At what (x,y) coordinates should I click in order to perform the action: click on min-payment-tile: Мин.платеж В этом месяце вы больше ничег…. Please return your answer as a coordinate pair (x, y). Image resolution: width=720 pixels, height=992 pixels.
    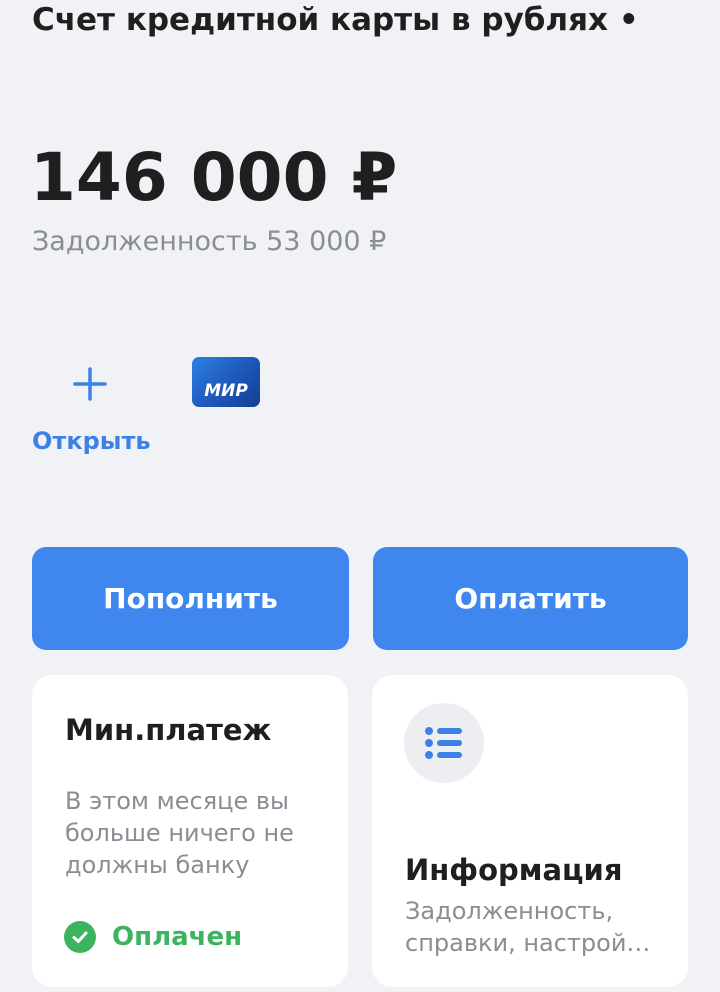
    Looking at the image, I should click on (190, 831).